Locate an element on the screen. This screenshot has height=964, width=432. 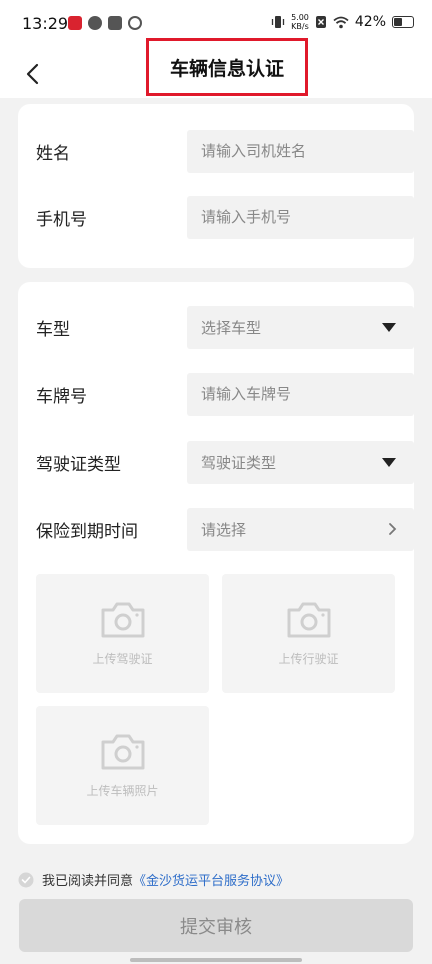
notification-icons is located at coordinates (105, 23).